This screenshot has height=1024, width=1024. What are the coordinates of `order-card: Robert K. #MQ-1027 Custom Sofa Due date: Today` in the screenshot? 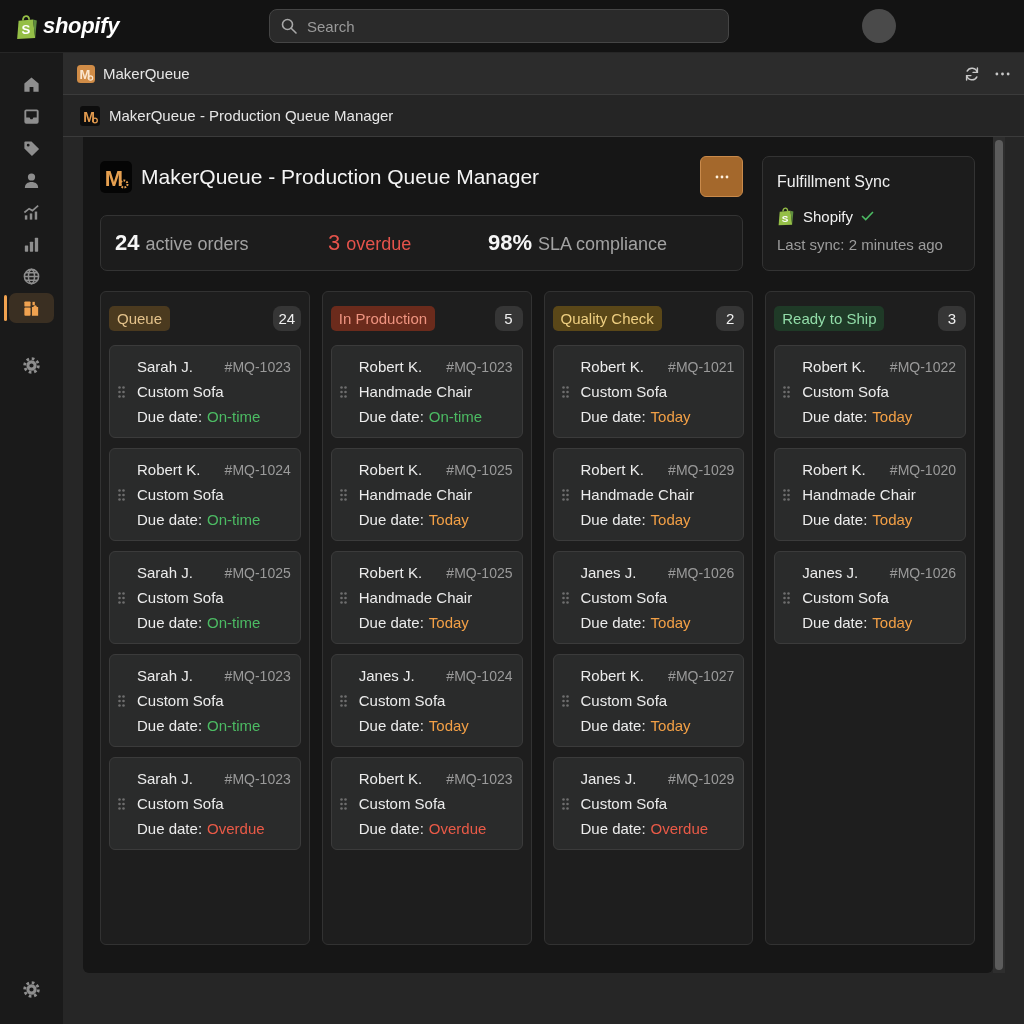 It's located at (648, 700).